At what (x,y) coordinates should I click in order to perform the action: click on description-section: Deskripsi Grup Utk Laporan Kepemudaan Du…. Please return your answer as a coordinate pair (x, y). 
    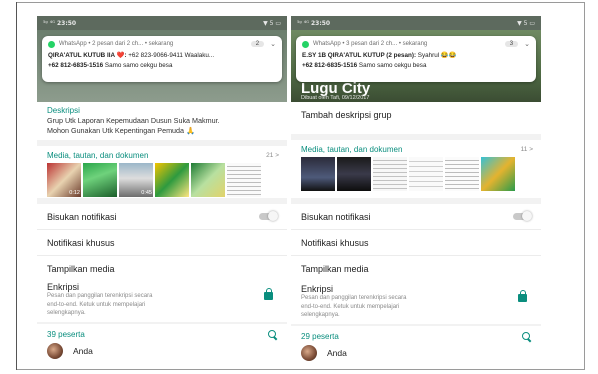
    Looking at the image, I should click on (162, 121).